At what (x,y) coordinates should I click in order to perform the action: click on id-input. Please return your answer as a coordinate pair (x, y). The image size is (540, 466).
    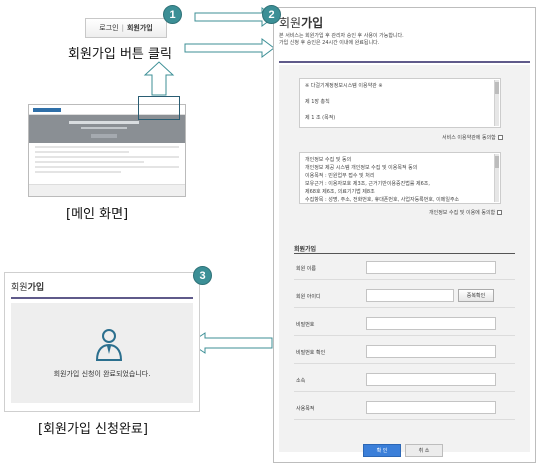
    Looking at the image, I should click on (410, 295).